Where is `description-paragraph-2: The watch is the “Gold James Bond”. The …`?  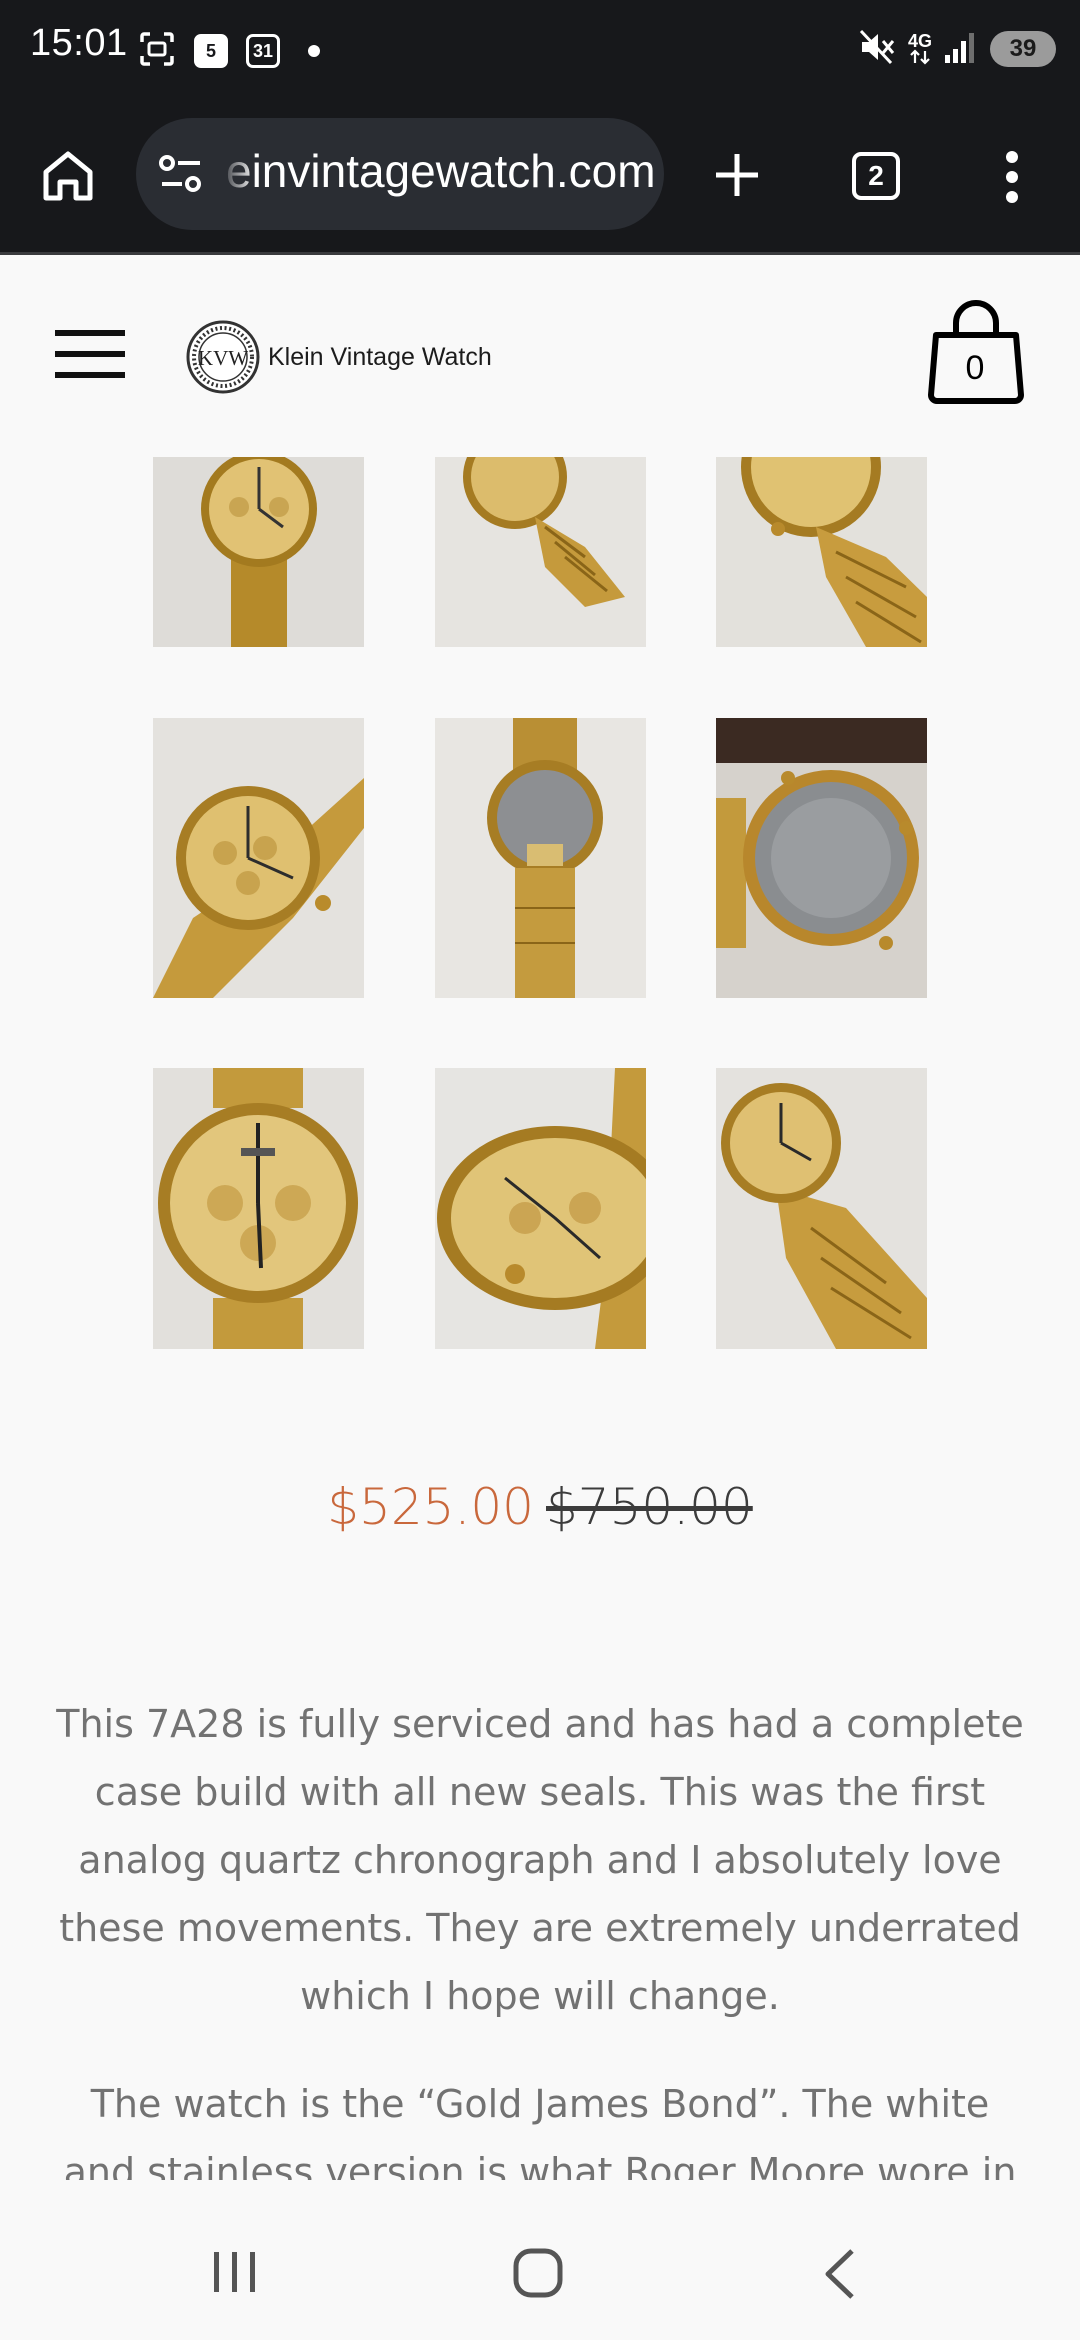
description-paragraph-2: The watch is the “Gold James Bond”. The … is located at coordinates (540, 2131).